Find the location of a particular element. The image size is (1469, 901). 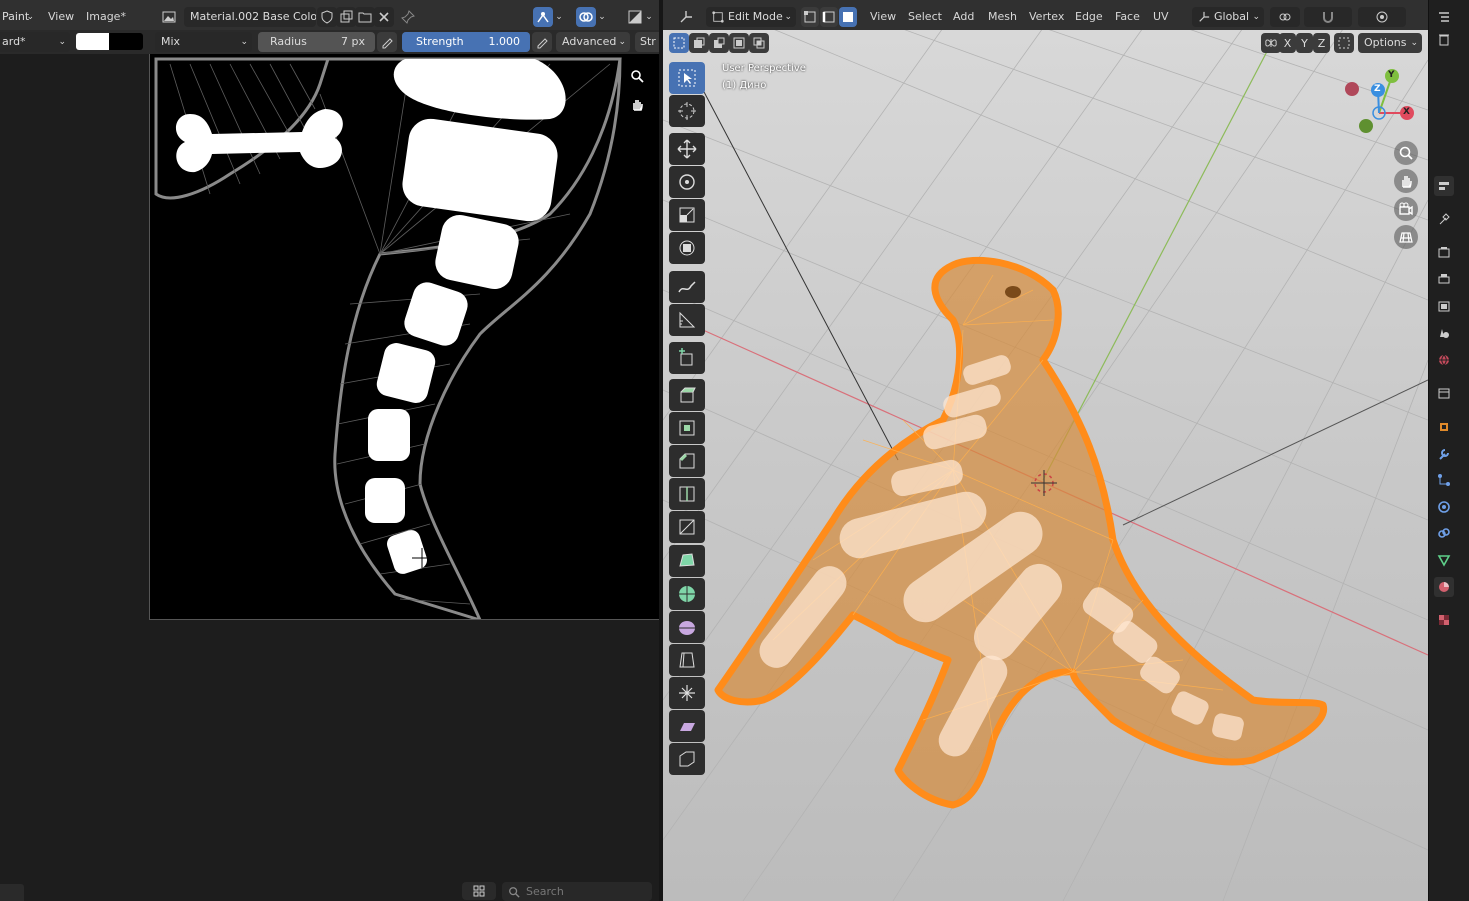

pan-view-button is located at coordinates (1406, 181).